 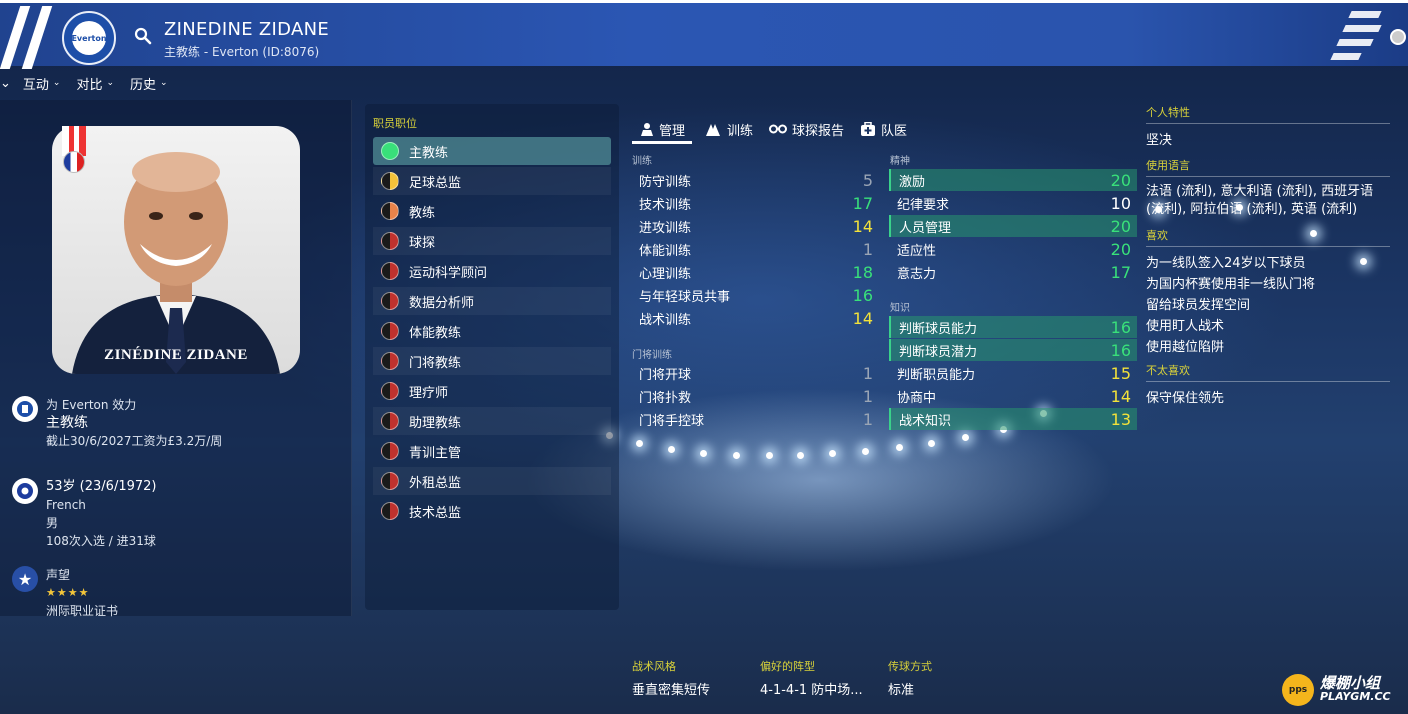 I want to click on menu-history: 历史 ⌄, so click(x=149, y=83).